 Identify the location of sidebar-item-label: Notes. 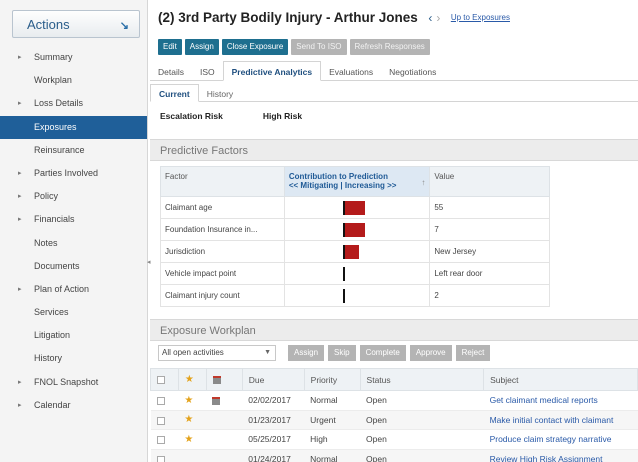
(46, 242).